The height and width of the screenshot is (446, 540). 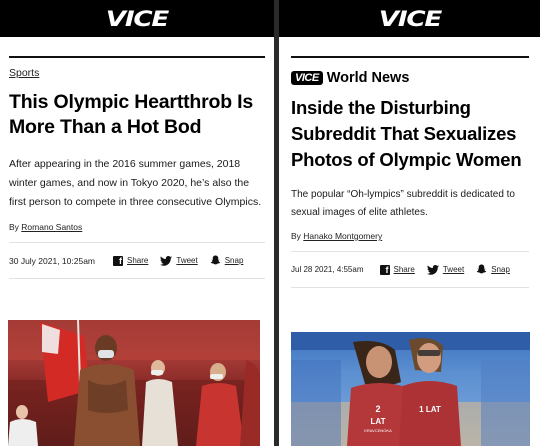 I want to click on olympic-flagbearer-photo, so click(x=134, y=383).